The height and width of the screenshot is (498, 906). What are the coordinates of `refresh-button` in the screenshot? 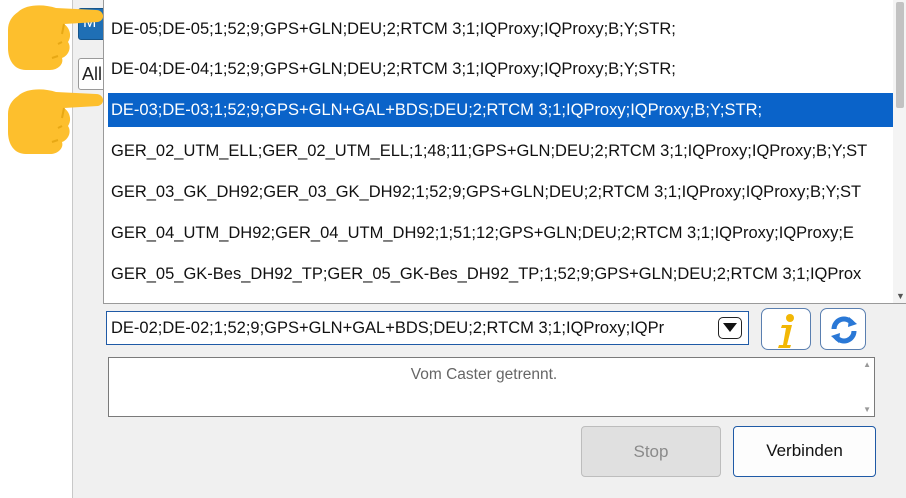 It's located at (843, 329).